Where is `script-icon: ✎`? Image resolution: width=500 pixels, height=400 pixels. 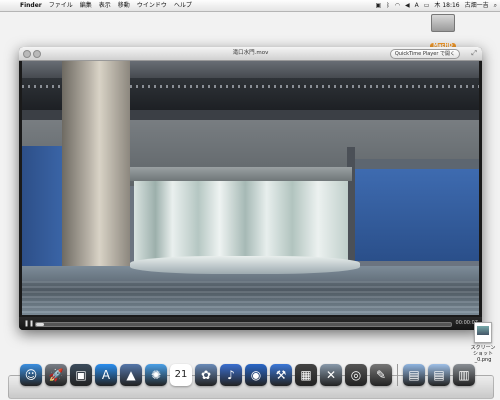 script-icon: ✎ is located at coordinates (381, 375).